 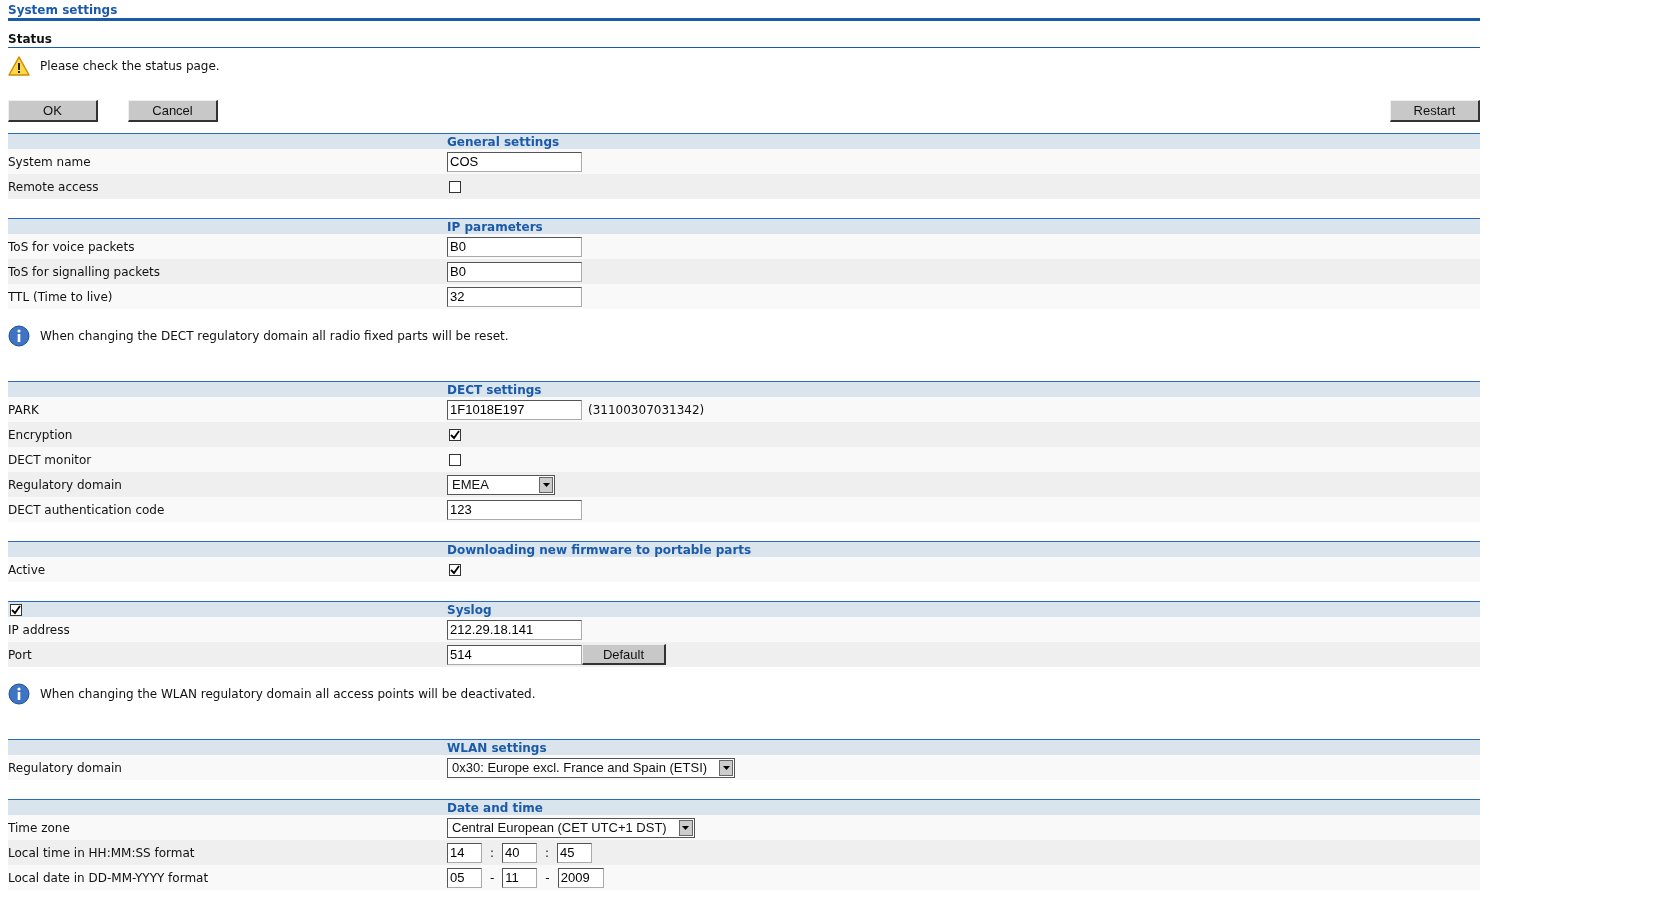 I want to click on section-title: DECT settings, so click(x=495, y=389).